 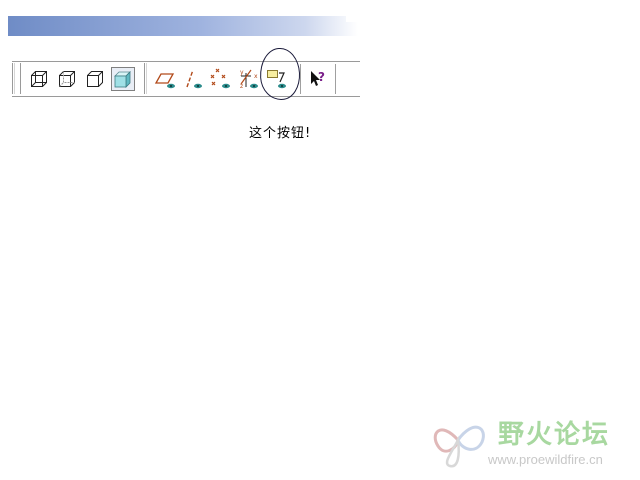 What do you see at coordinates (554, 435) in the screenshot?
I see `watermark-title: 野火论坛` at bounding box center [554, 435].